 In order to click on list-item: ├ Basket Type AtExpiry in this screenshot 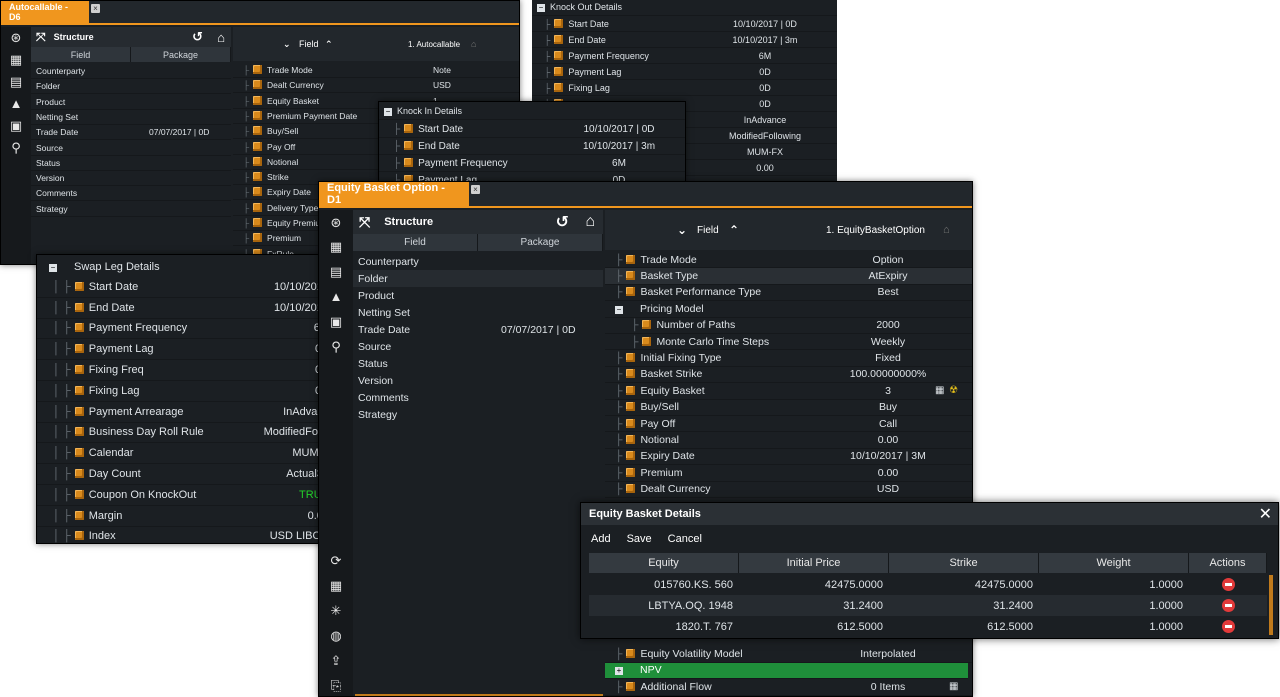, I will do `click(788, 276)`.